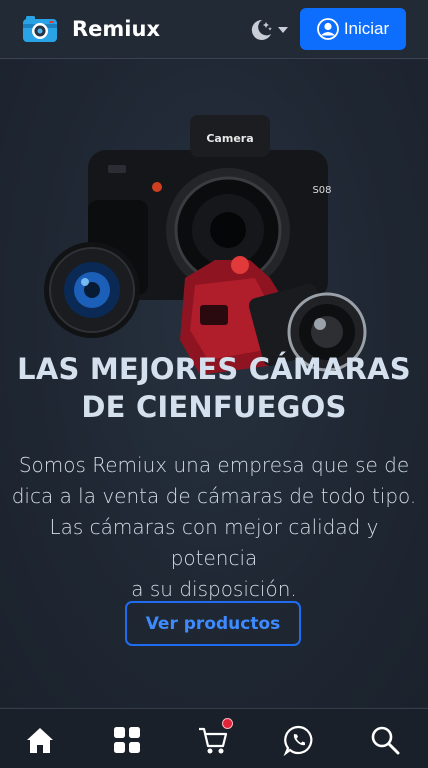 Image resolution: width=428 pixels, height=768 pixels. I want to click on moon-stars-icon, so click(261, 29).